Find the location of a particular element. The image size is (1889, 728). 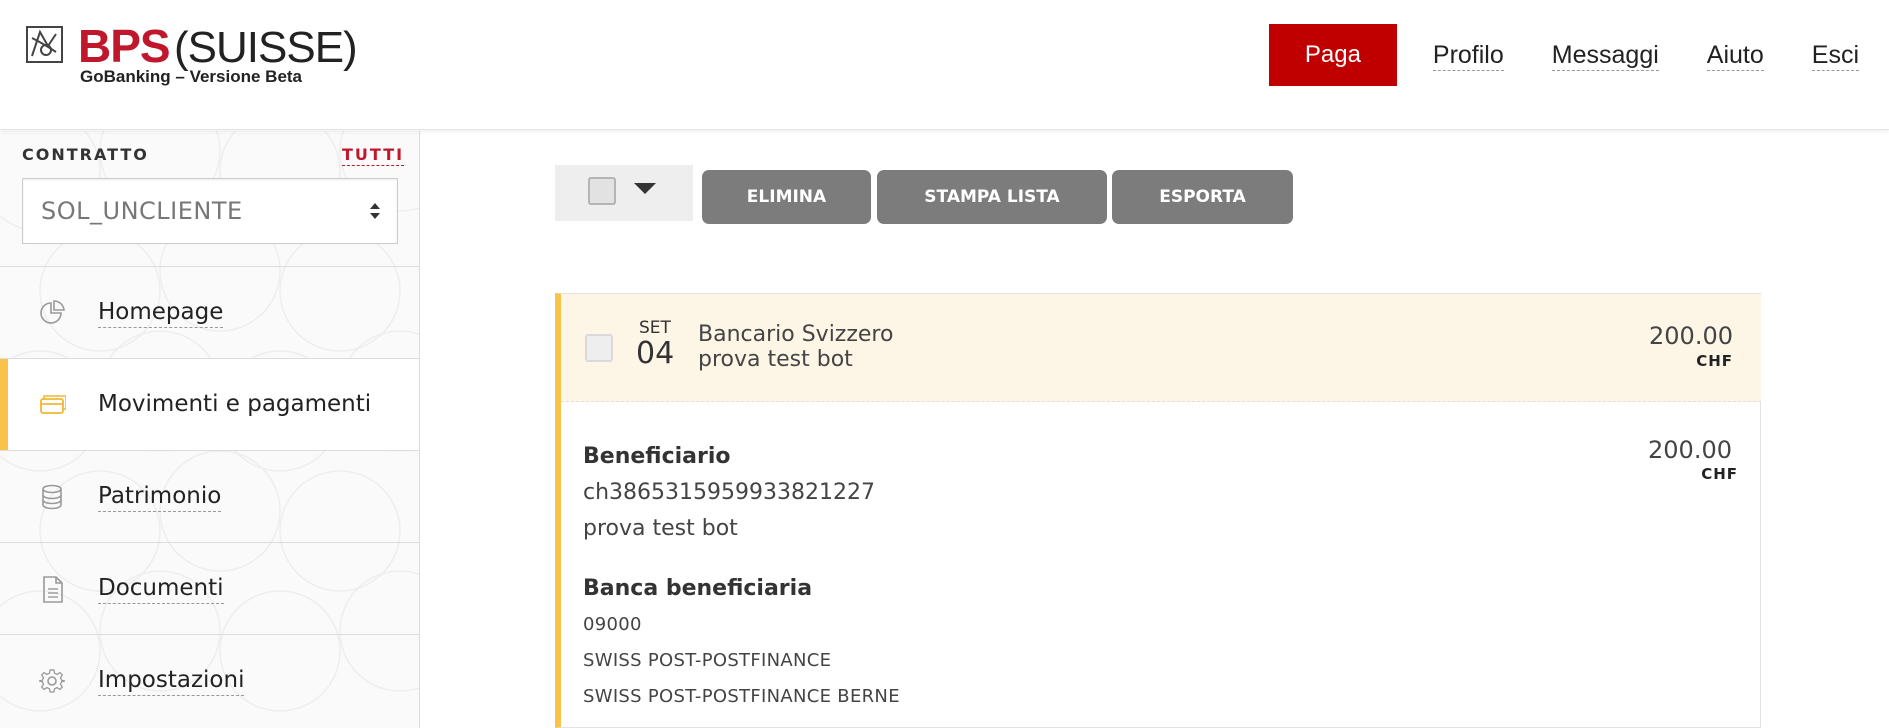

nav-messages-link: Messaggi is located at coordinates (1605, 55).